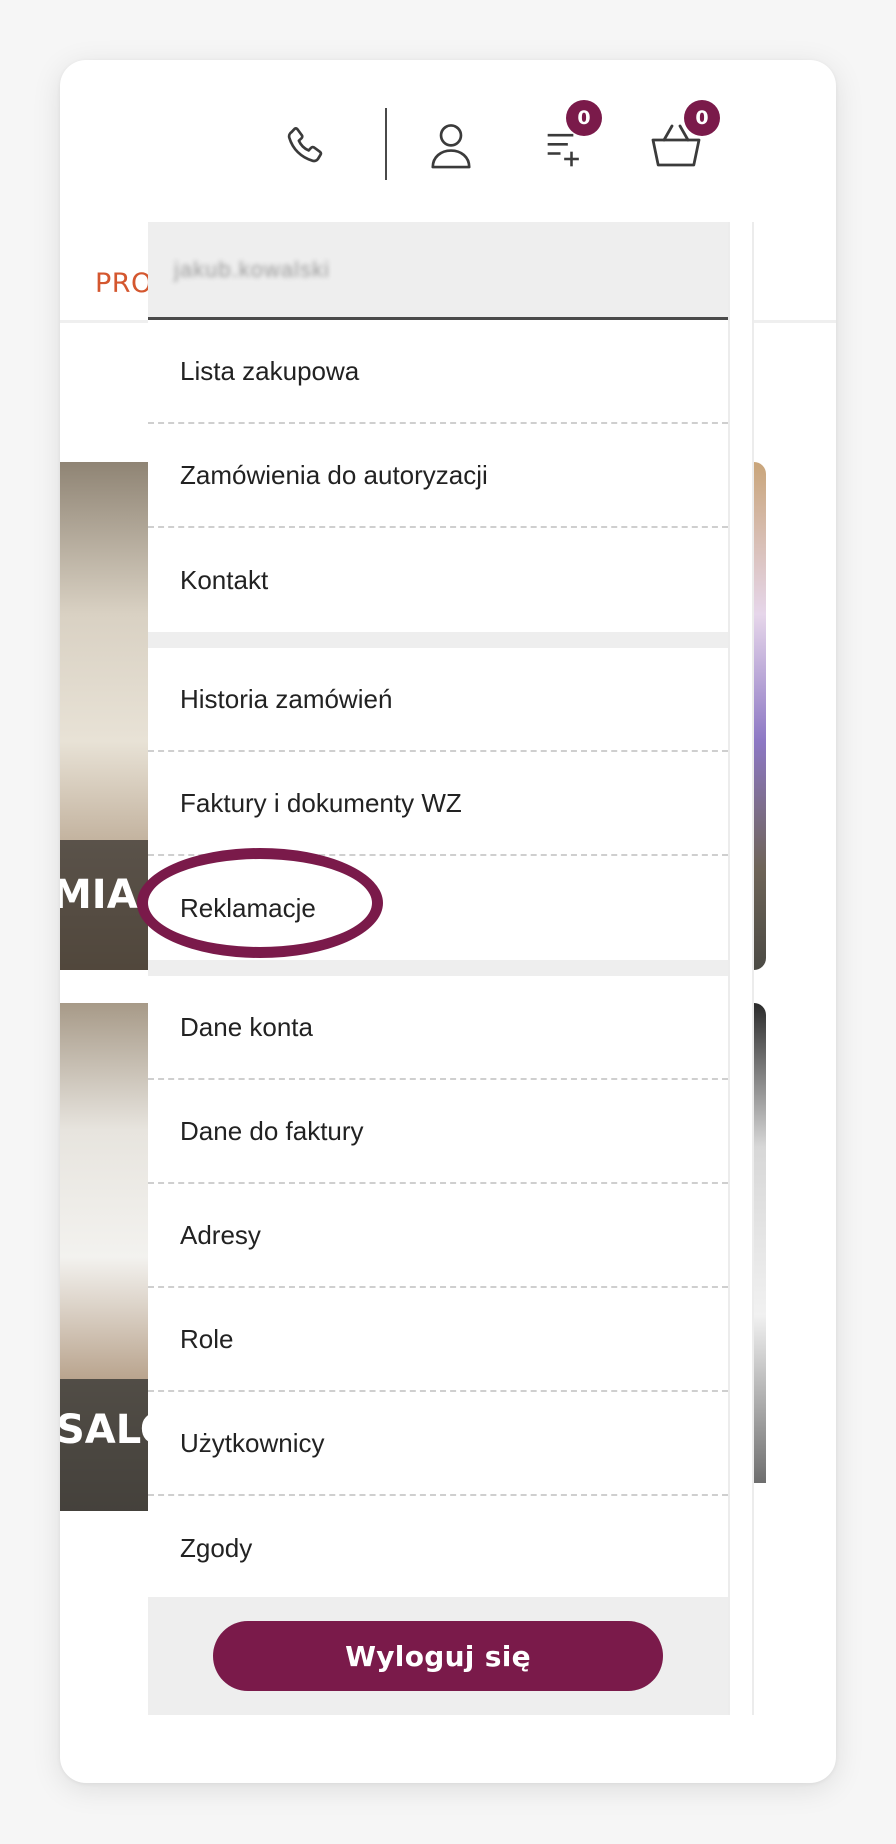 This screenshot has height=1844, width=896. What do you see at coordinates (760, 1243) in the screenshot?
I see `category-card-right-bottom` at bounding box center [760, 1243].